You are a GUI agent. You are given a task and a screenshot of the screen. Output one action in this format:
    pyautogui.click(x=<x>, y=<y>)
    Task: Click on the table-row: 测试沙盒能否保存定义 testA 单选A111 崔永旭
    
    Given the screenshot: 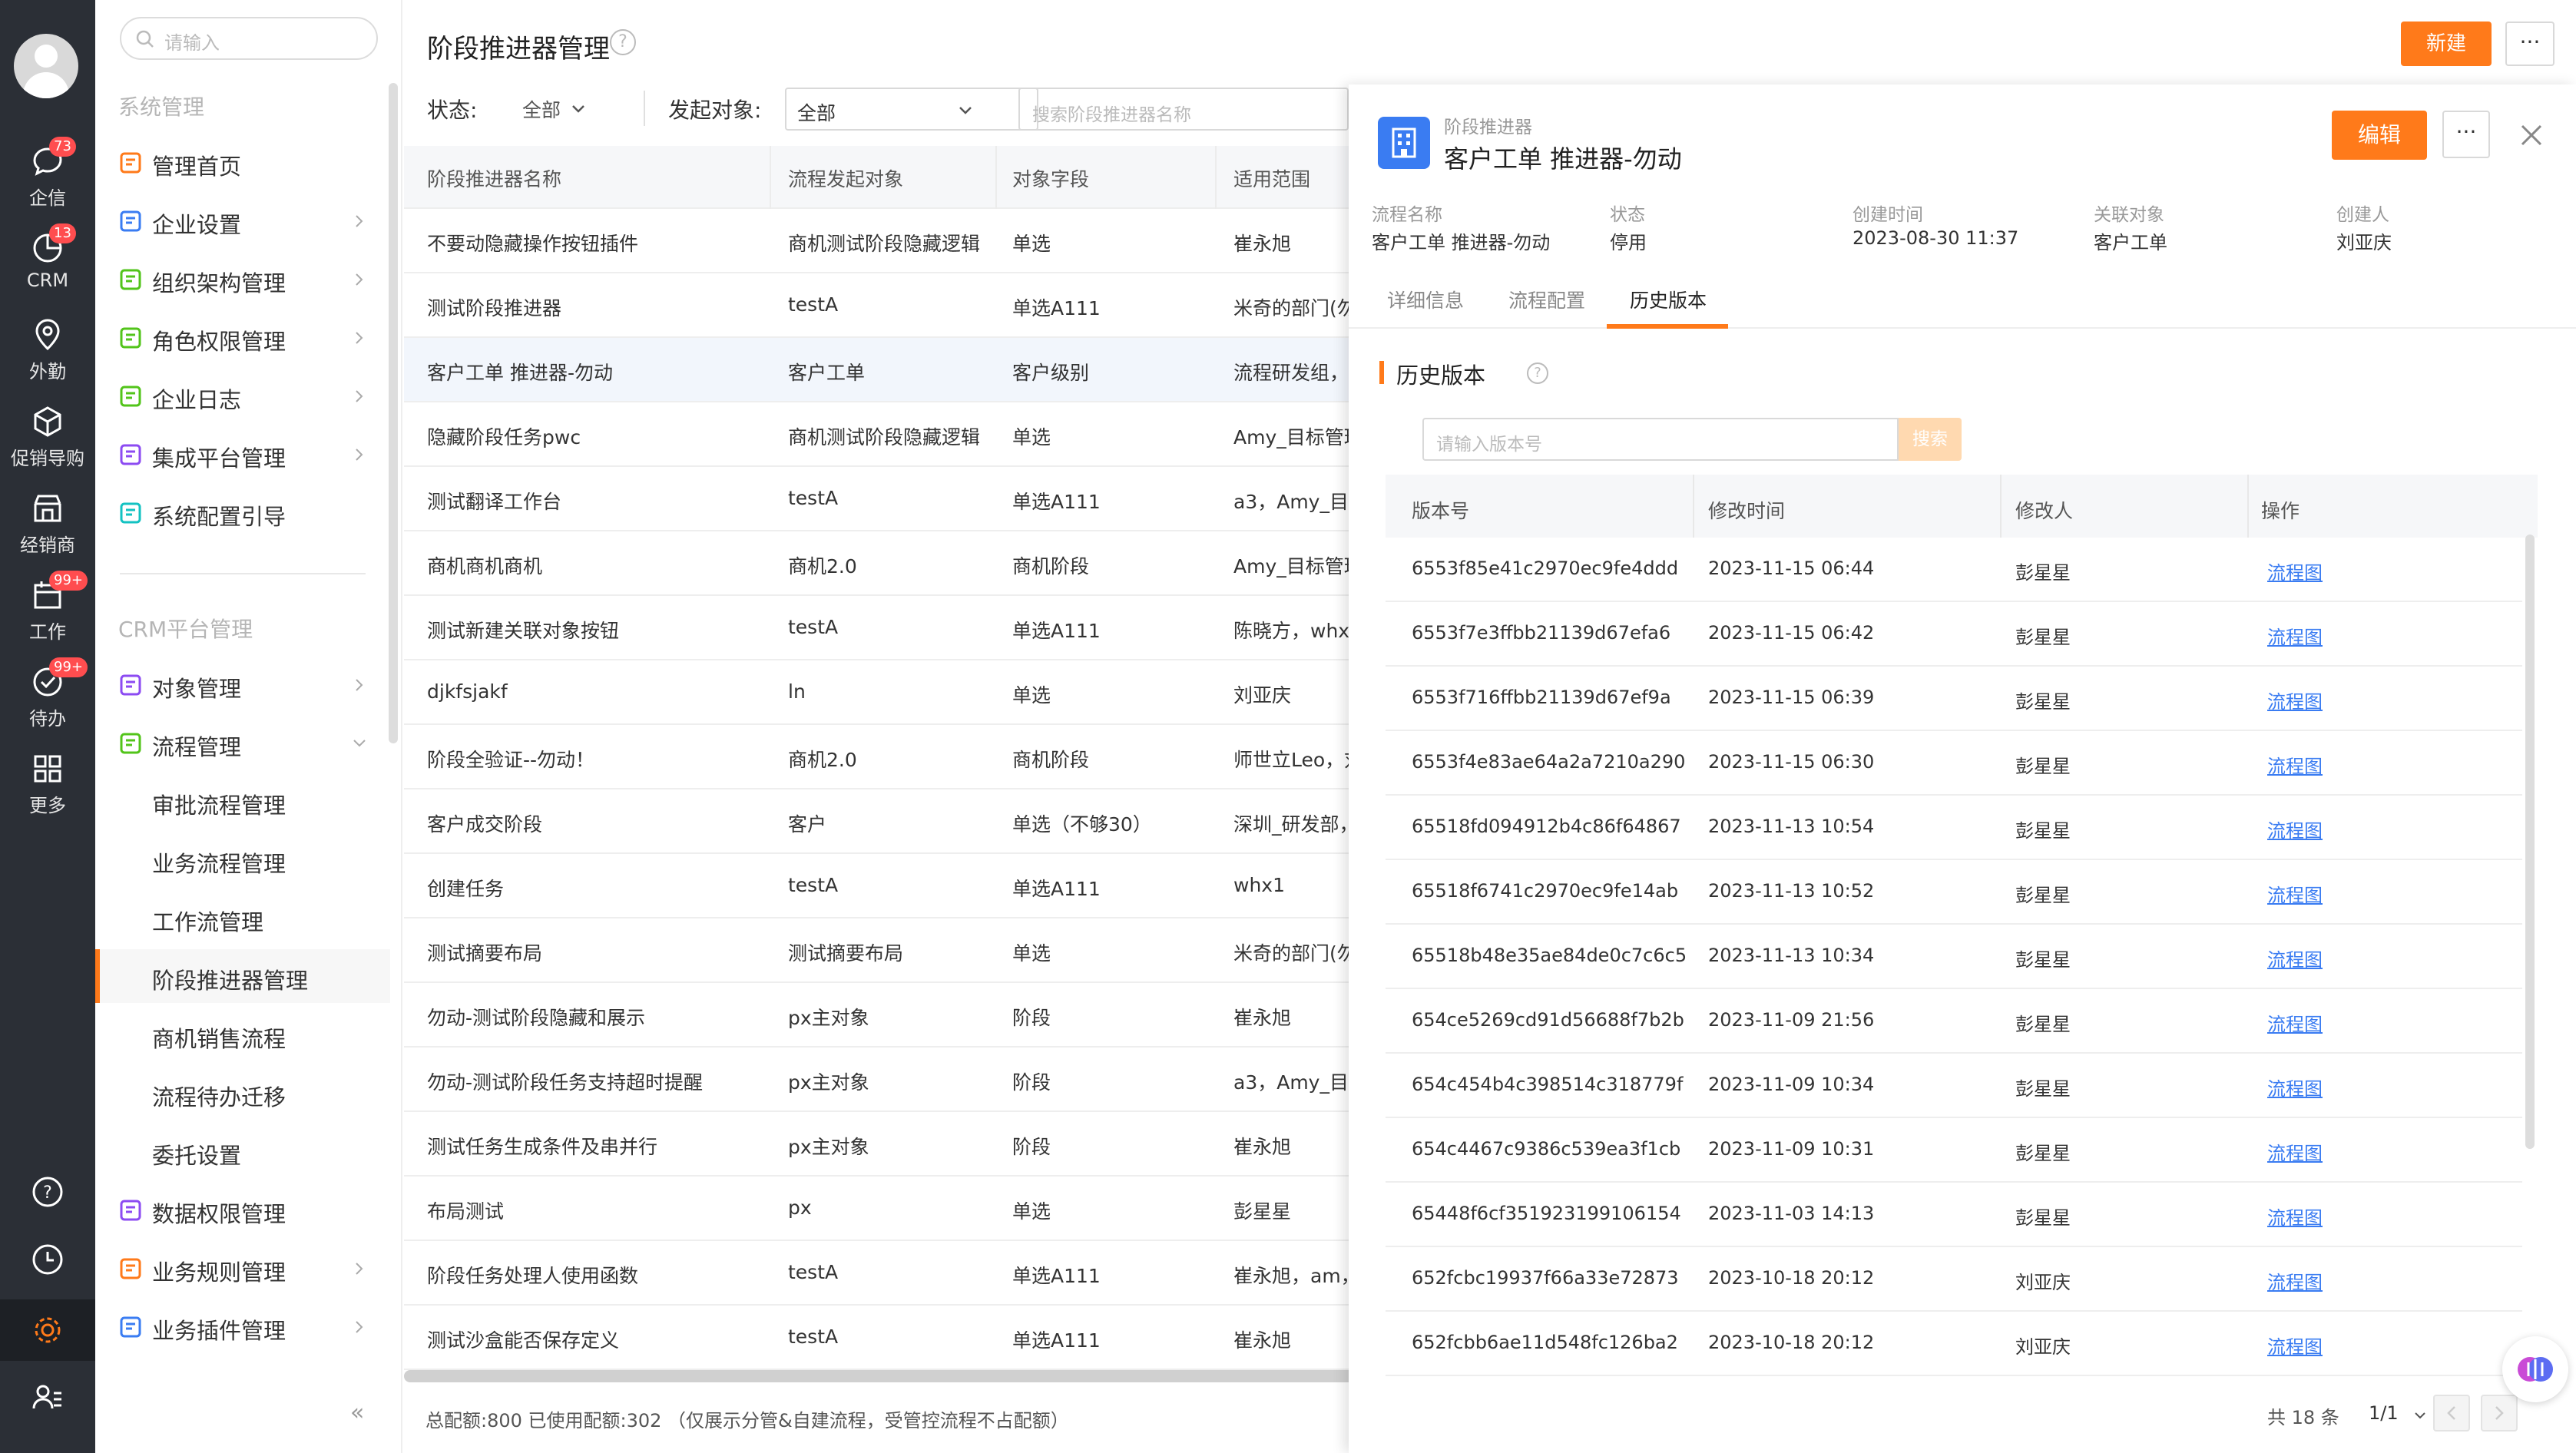 What is the action you would take?
    pyautogui.click(x=903, y=1338)
    